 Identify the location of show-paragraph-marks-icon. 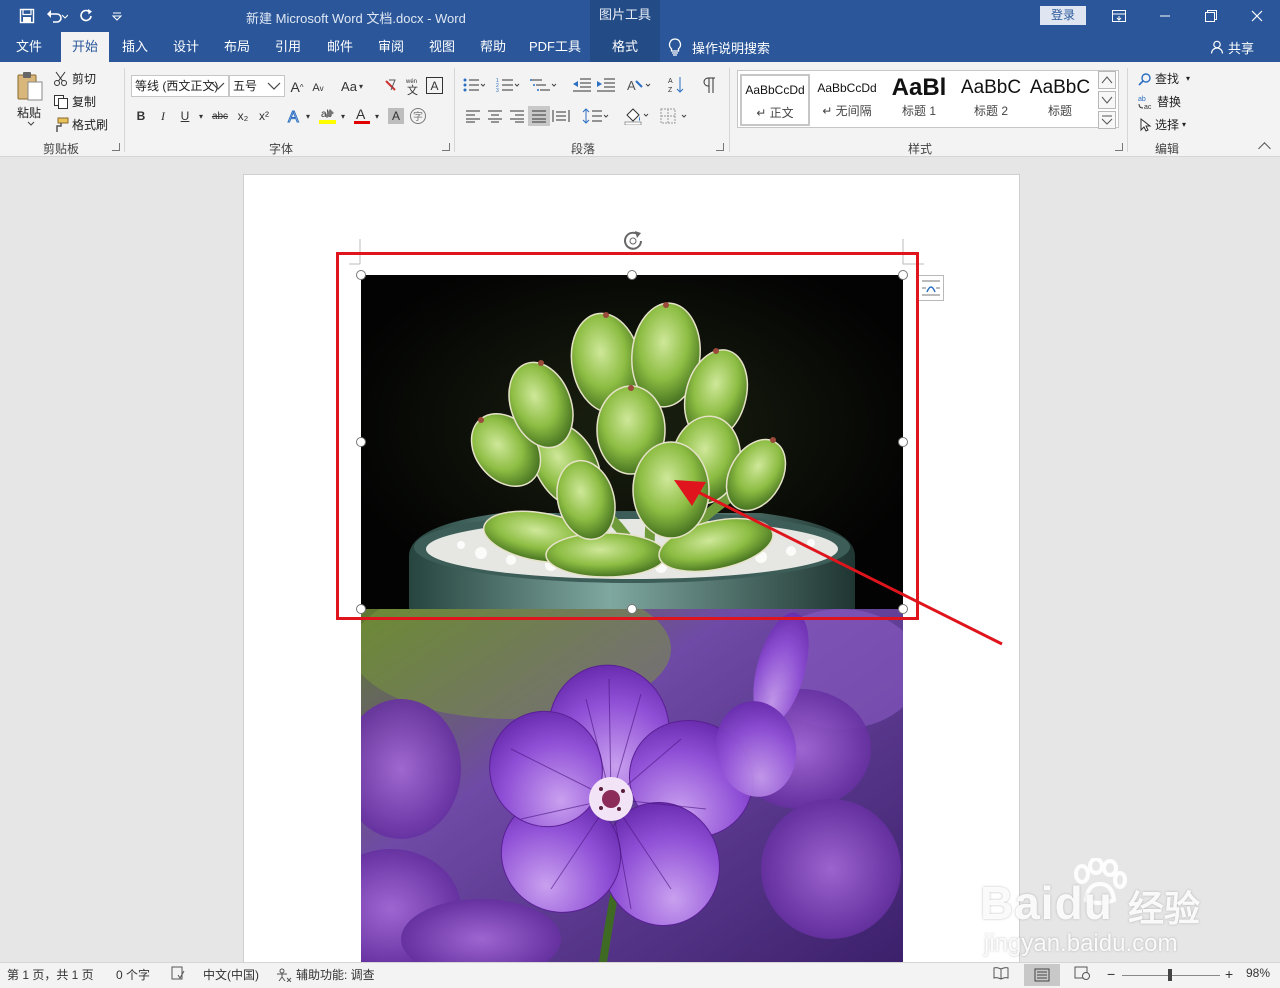
(709, 85).